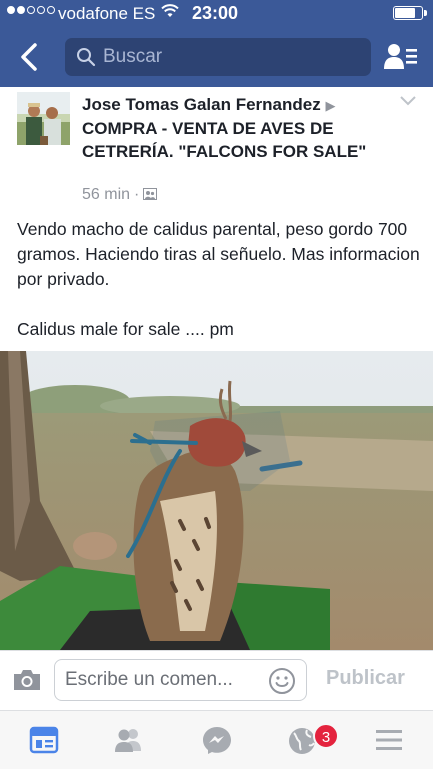 The width and height of the screenshot is (433, 769). Describe the element at coordinates (27, 680) in the screenshot. I see `camera-icon` at that location.